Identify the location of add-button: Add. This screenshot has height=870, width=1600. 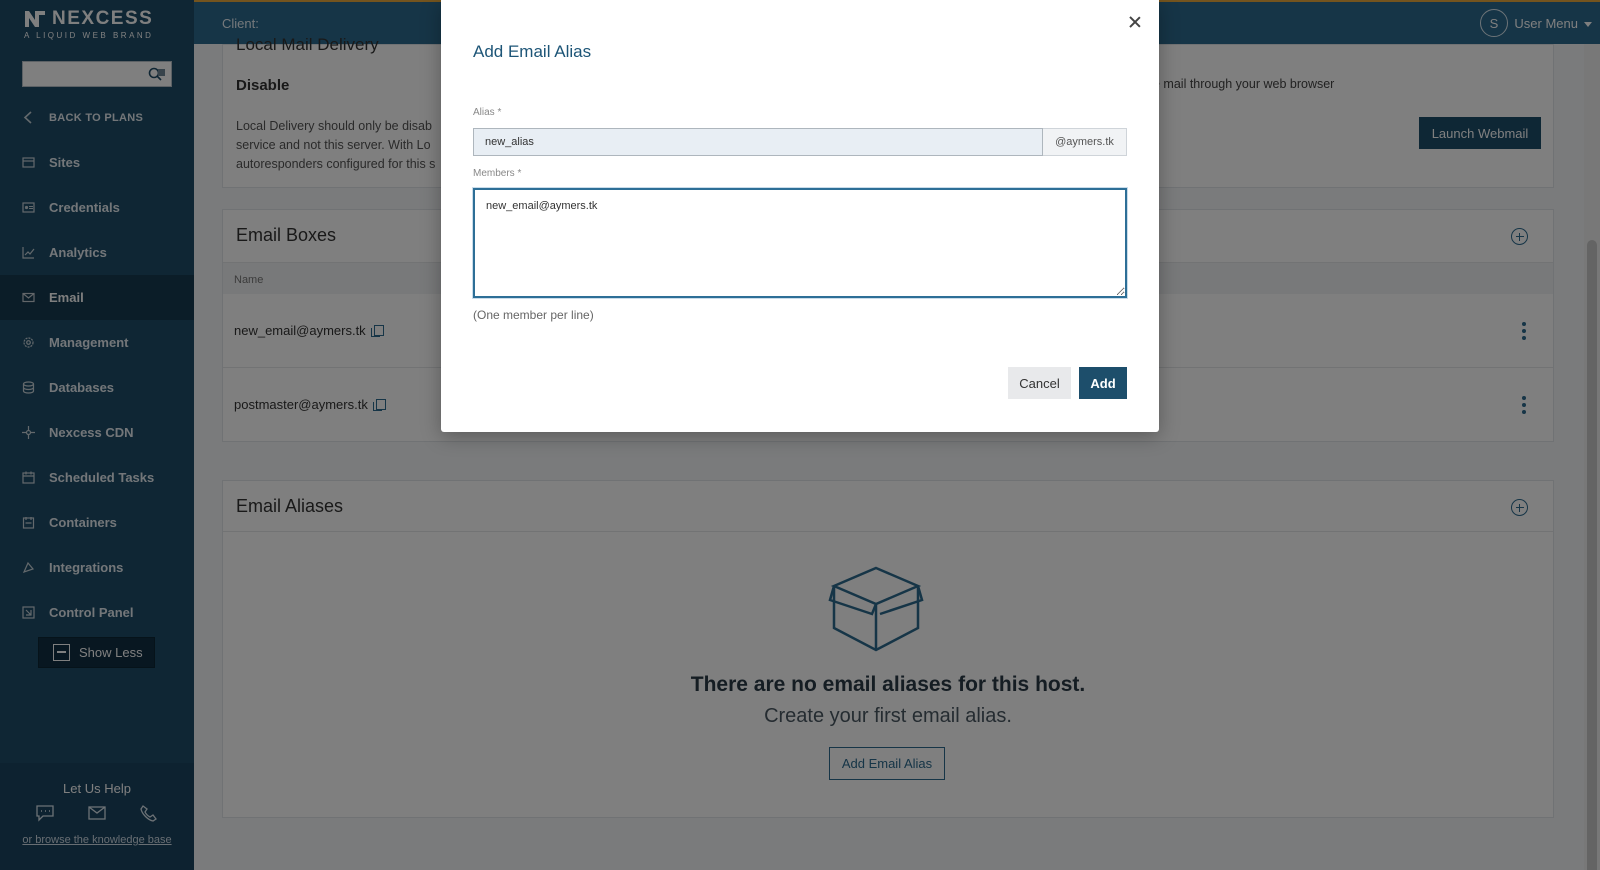
(1103, 383).